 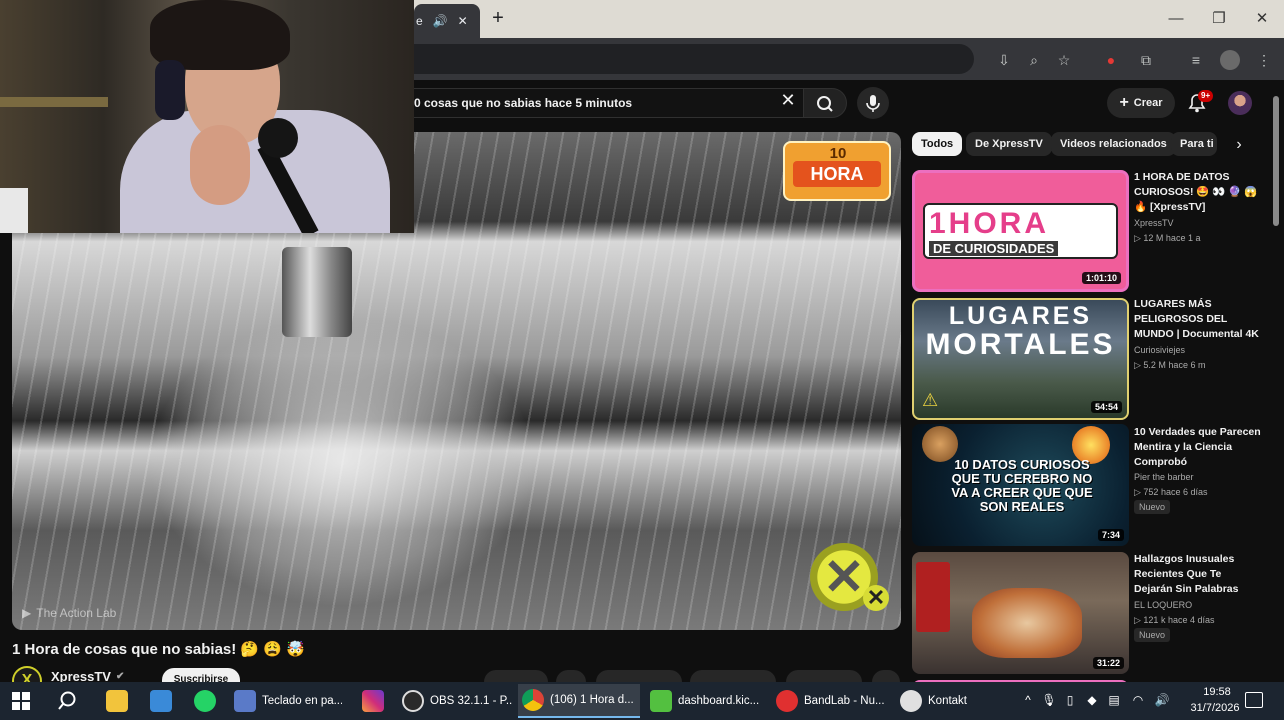 What do you see at coordinates (1196, 60) in the screenshot?
I see `media-control-icon: ≡` at bounding box center [1196, 60].